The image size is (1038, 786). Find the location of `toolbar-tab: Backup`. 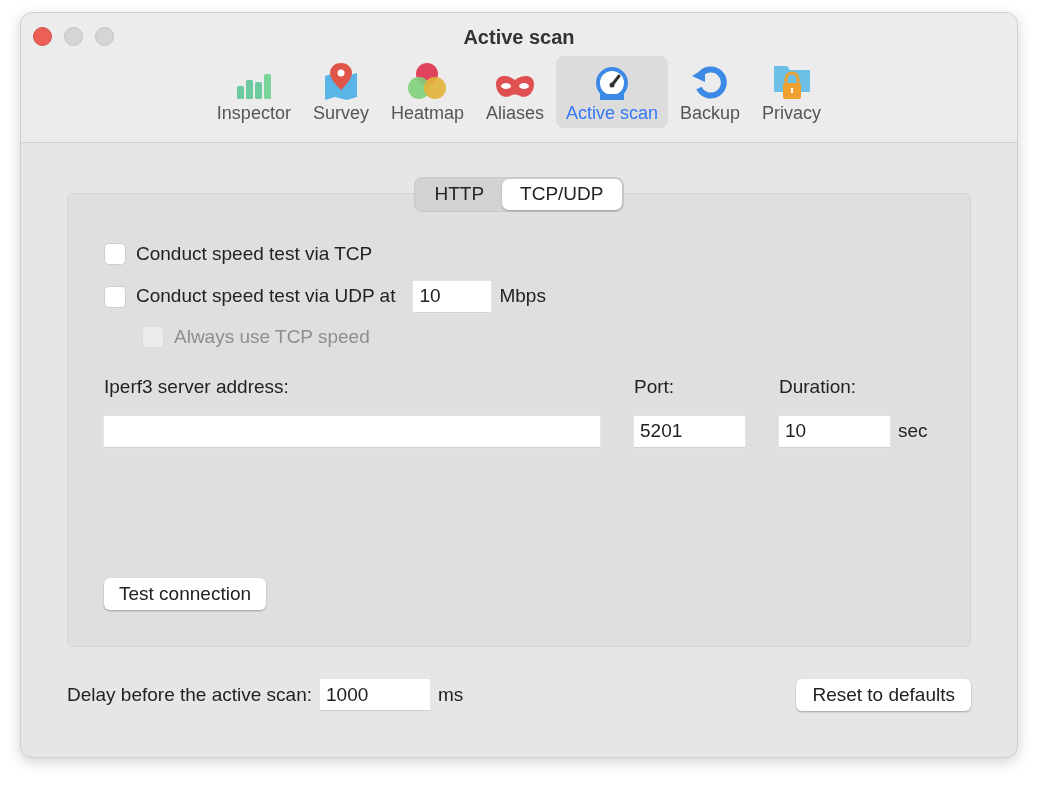

toolbar-tab: Backup is located at coordinates (710, 92).